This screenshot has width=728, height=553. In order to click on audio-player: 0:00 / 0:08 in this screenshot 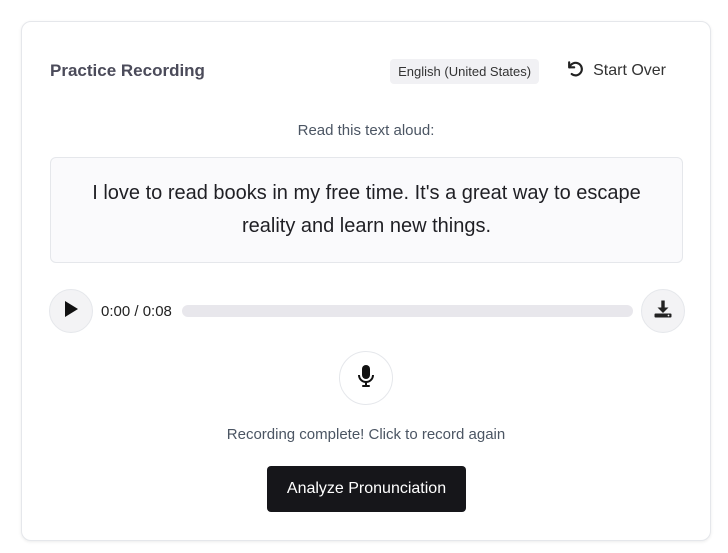, I will do `click(367, 311)`.